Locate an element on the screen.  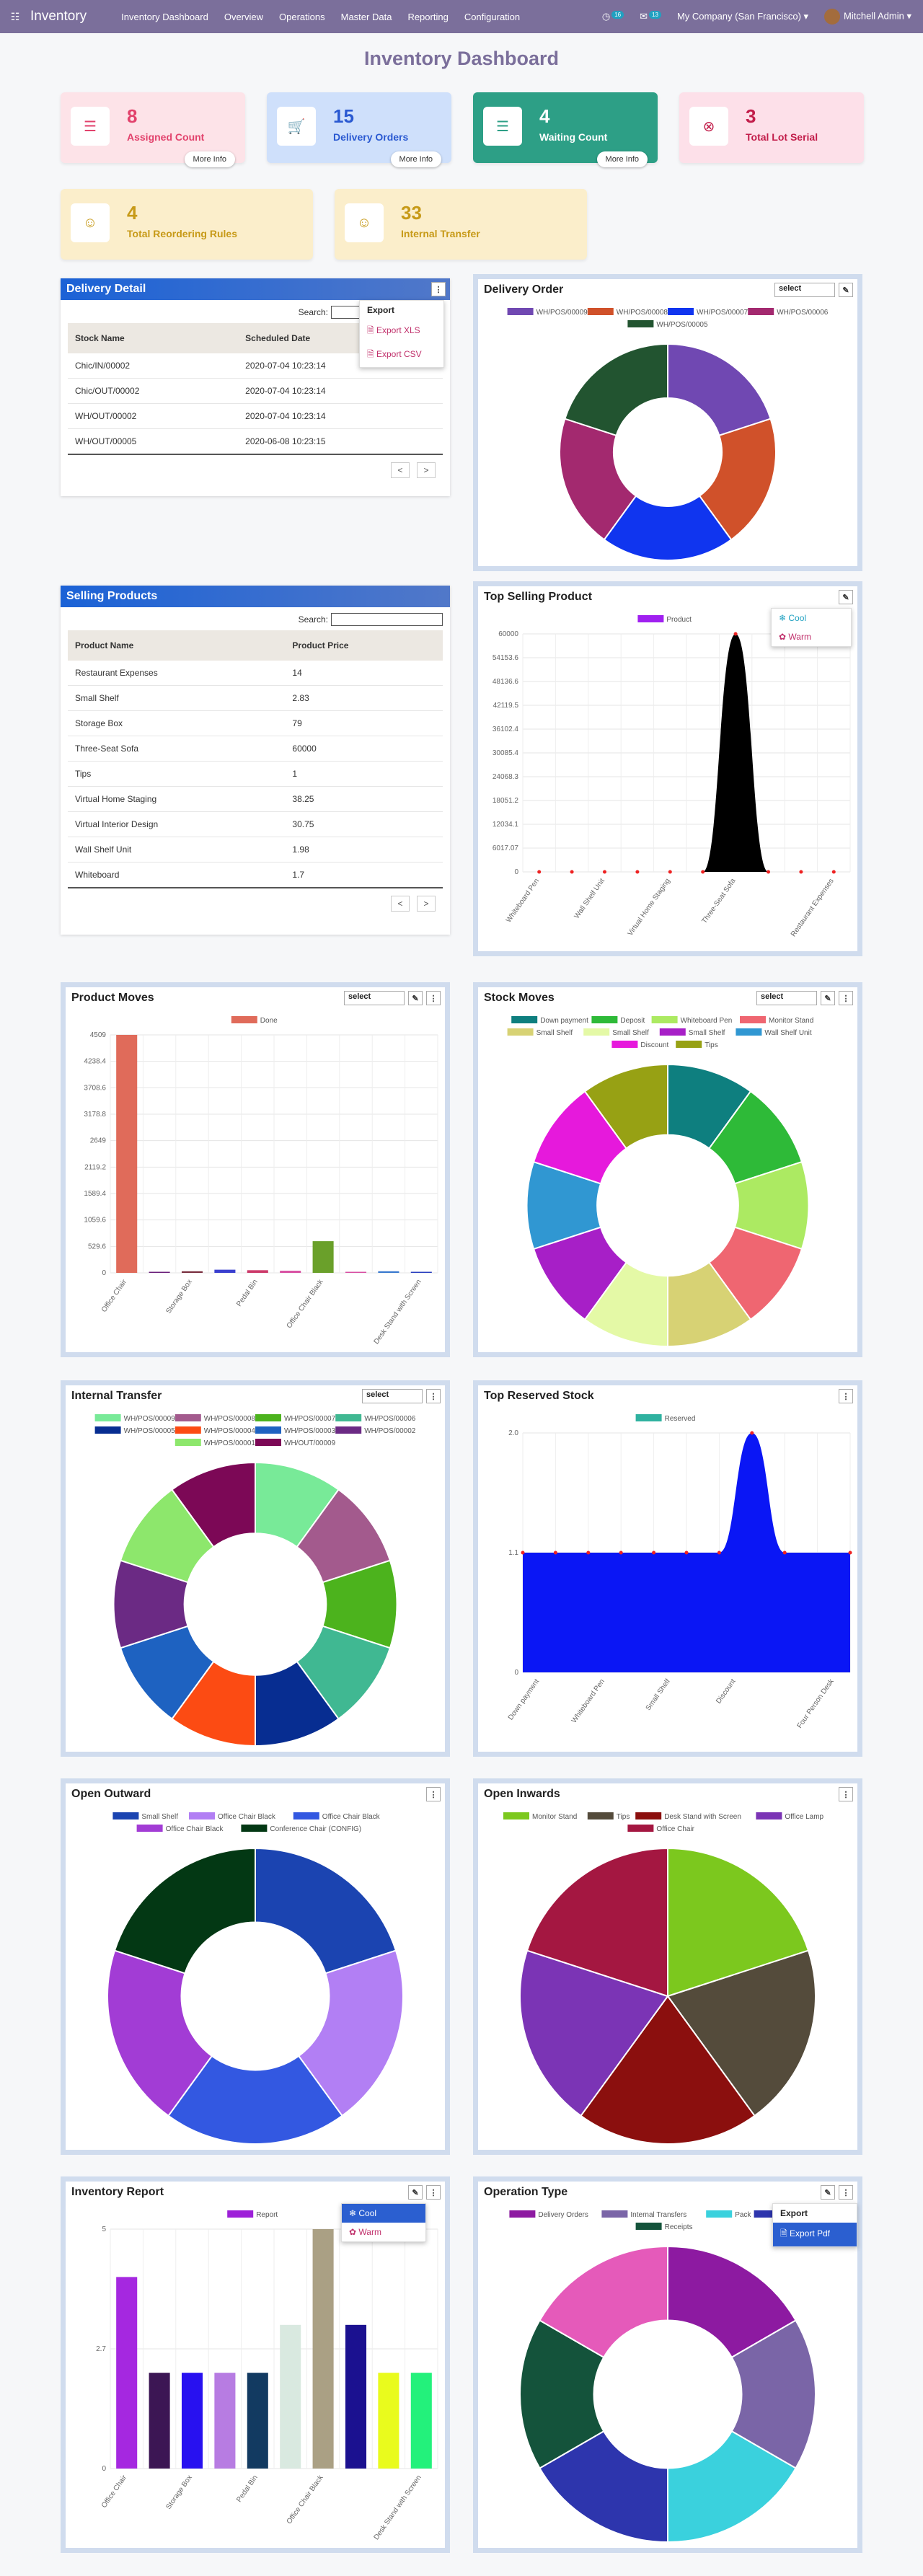
export-csv-item: 🗎 Export CSV is located at coordinates (401, 355).